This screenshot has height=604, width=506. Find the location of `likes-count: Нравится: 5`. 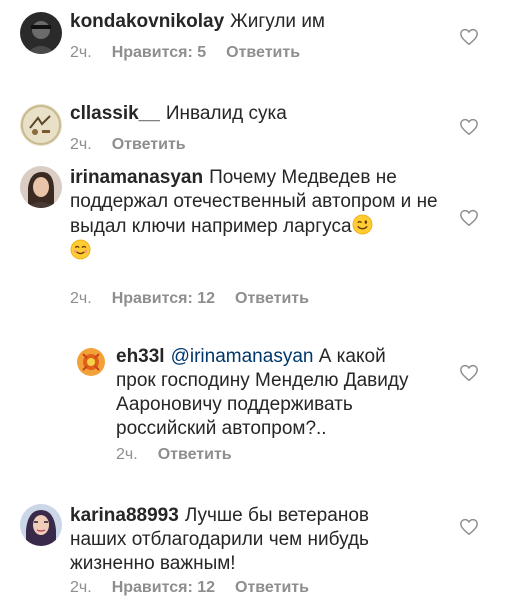

likes-count: Нравится: 5 is located at coordinates (159, 52).